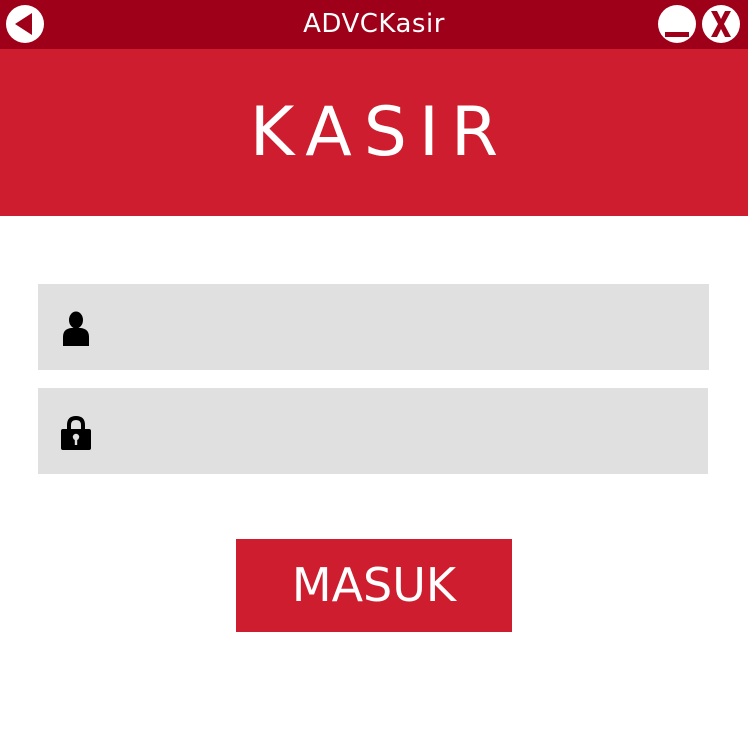  What do you see at coordinates (76, 328) in the screenshot?
I see `user-icon` at bounding box center [76, 328].